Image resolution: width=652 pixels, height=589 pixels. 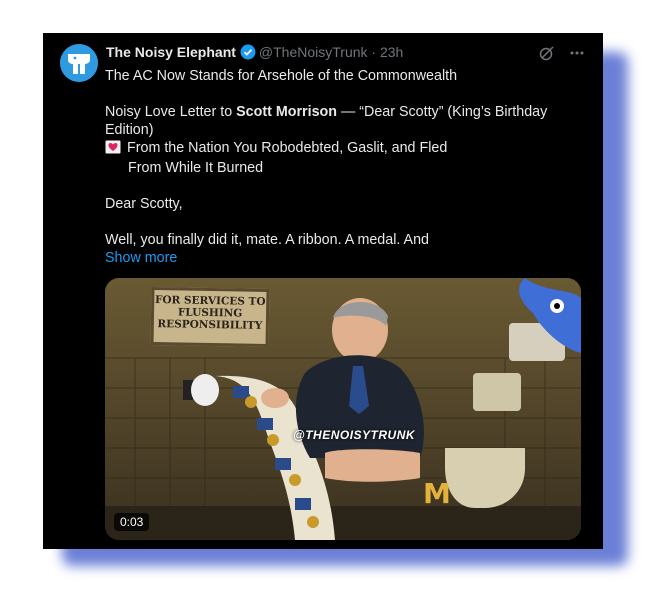 What do you see at coordinates (313, 52) in the screenshot?
I see `author-handle: @TheNoisyTrunk` at bounding box center [313, 52].